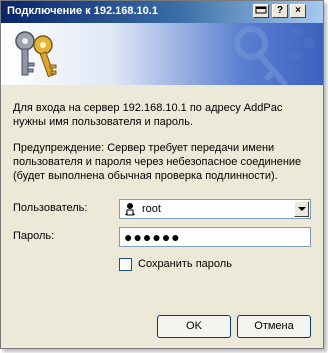 This screenshot has height=353, width=328. Describe the element at coordinates (280, 11) in the screenshot. I see `help-icon: ?` at that location.